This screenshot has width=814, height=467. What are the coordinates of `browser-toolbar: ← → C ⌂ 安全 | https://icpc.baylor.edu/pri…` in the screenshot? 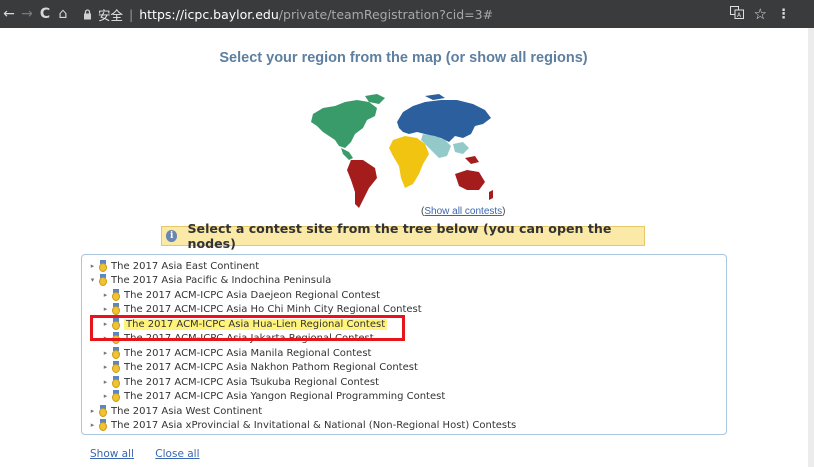 It's located at (407, 14).